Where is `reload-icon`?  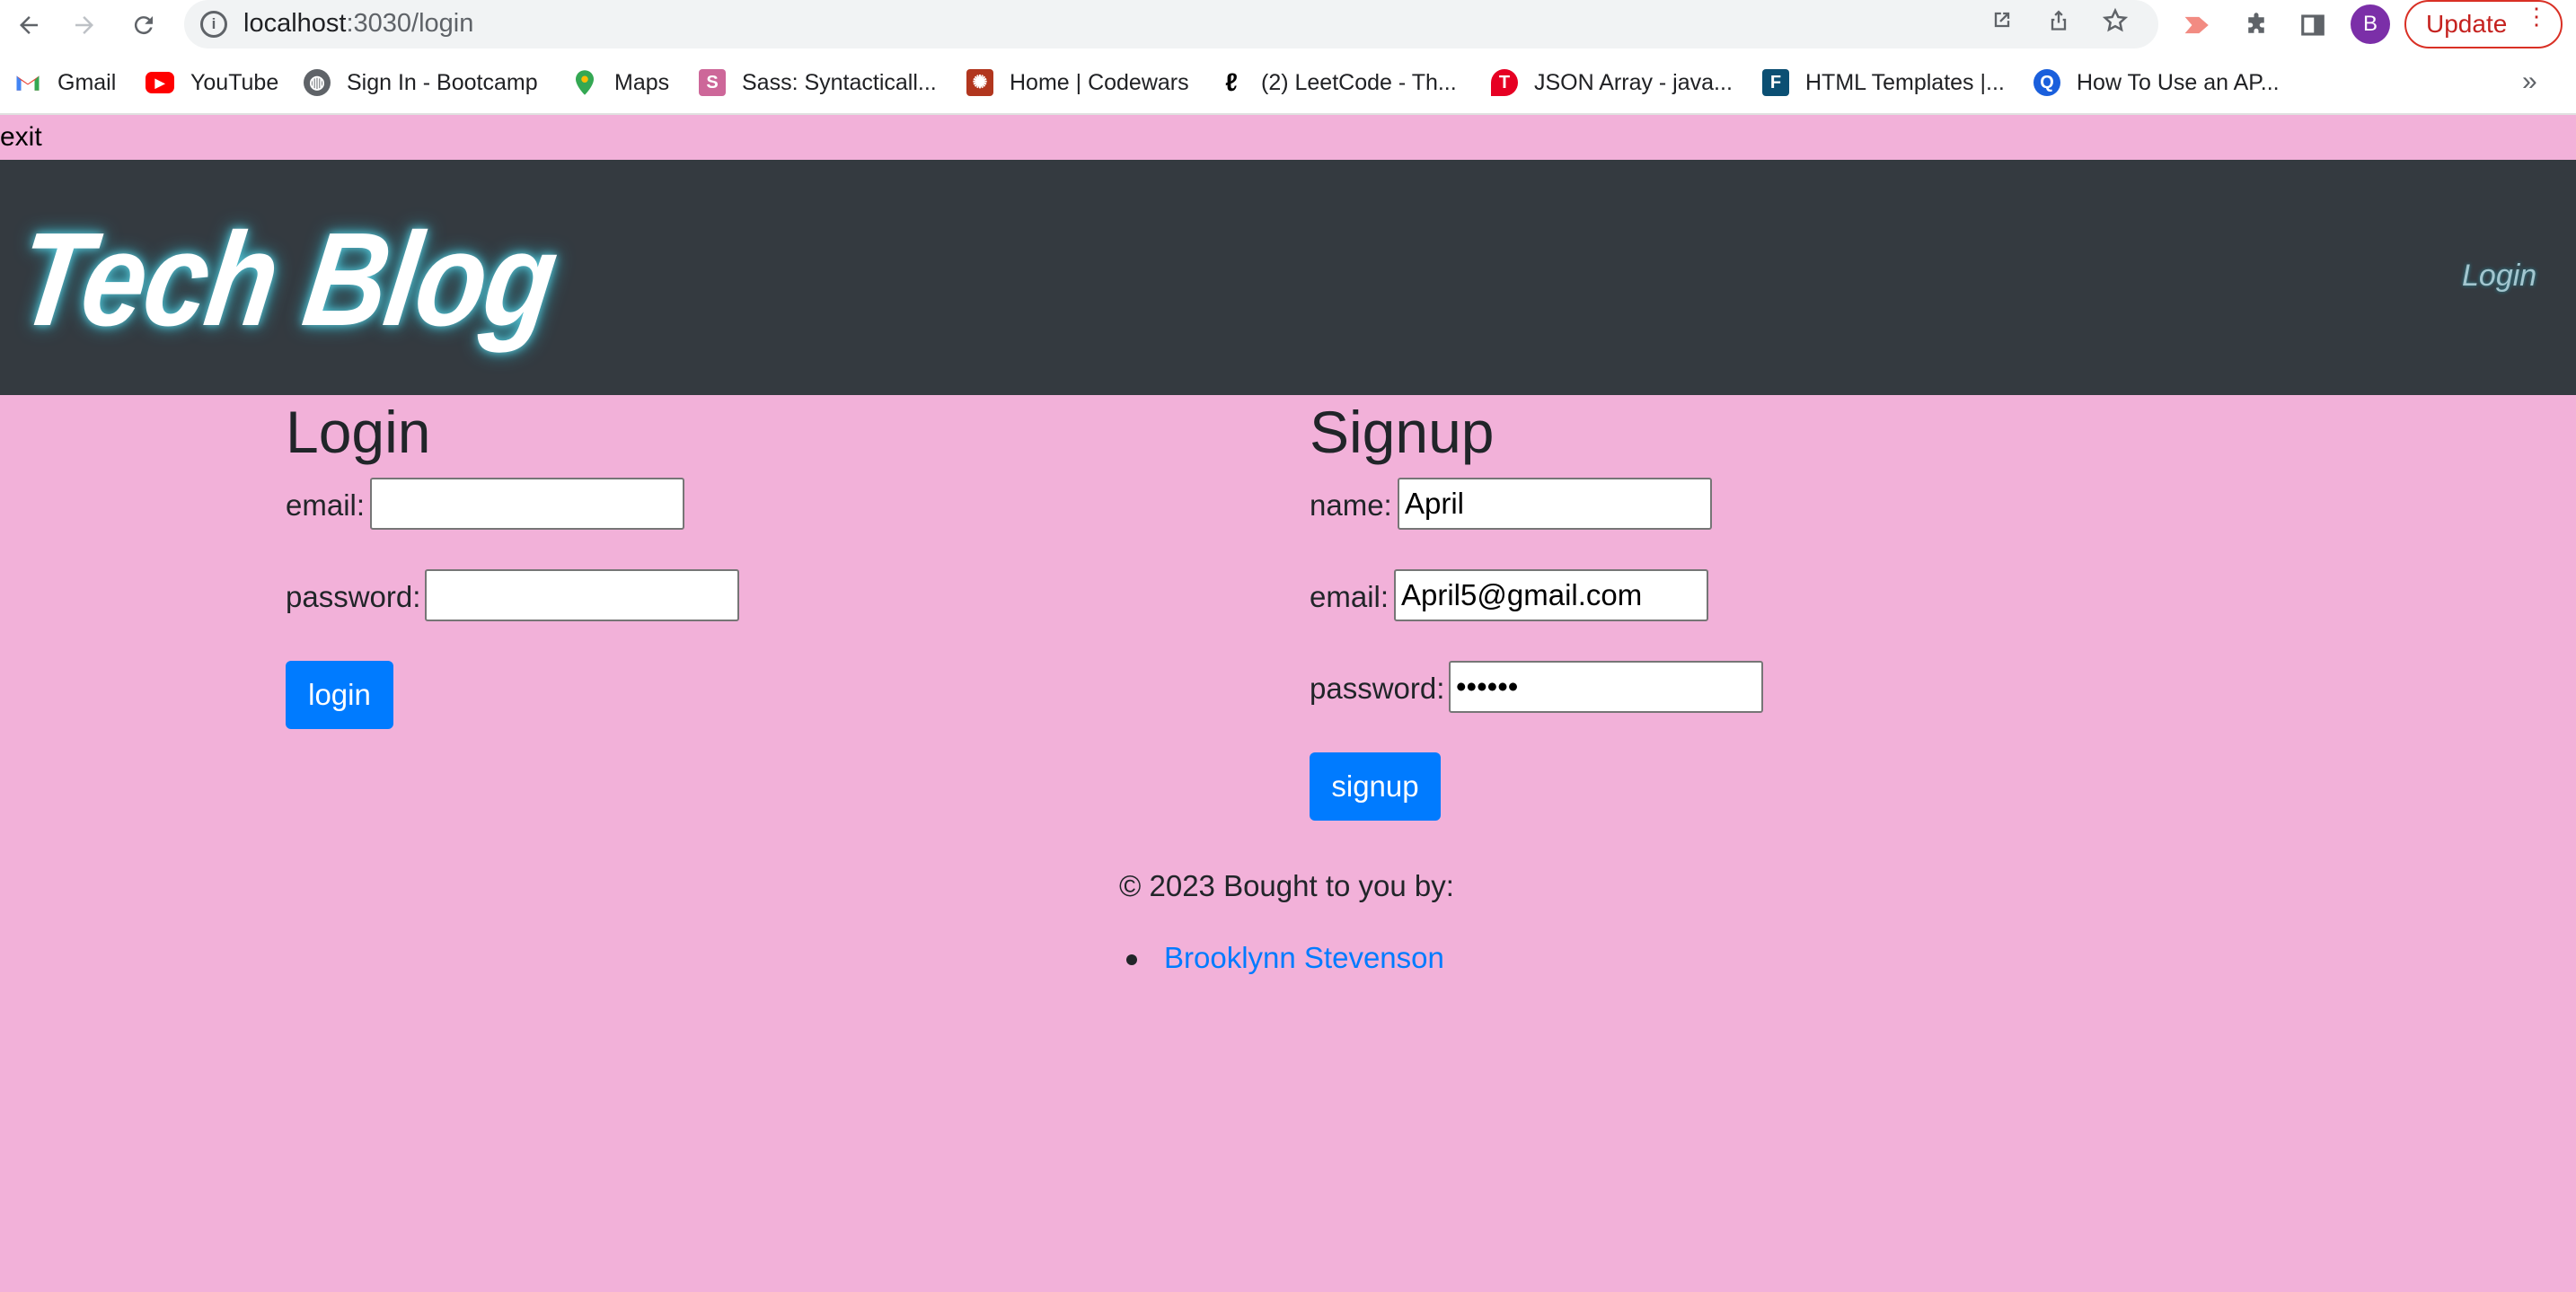
reload-icon is located at coordinates (143, 25).